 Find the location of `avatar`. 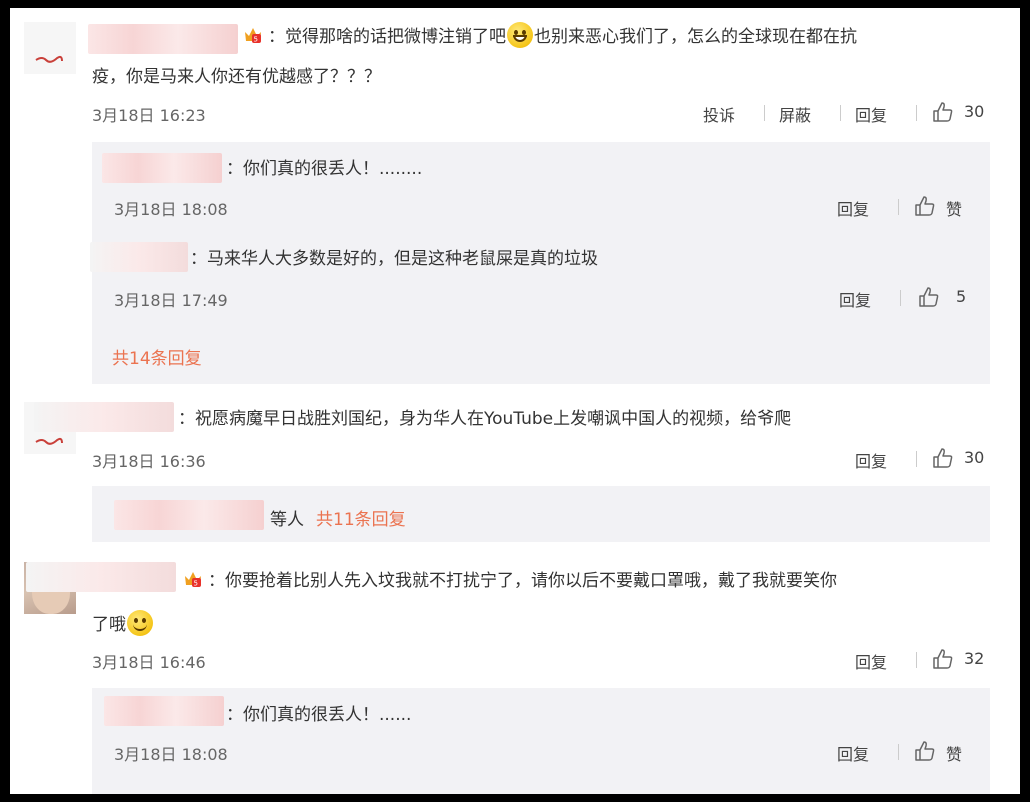

avatar is located at coordinates (50, 48).